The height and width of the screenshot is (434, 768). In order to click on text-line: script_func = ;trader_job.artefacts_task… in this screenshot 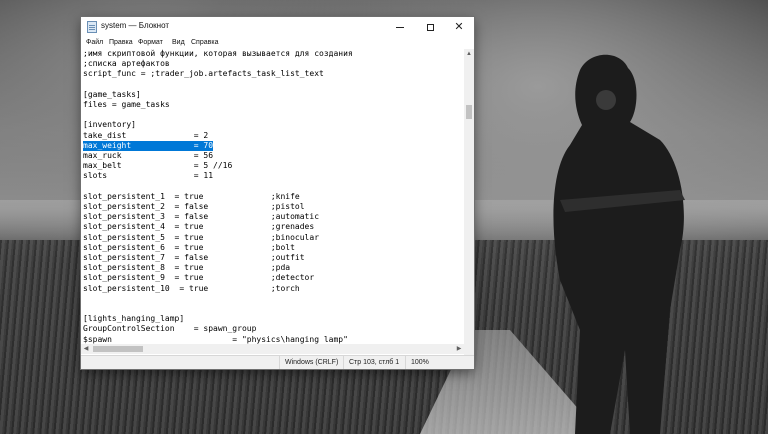, I will do `click(203, 74)`.